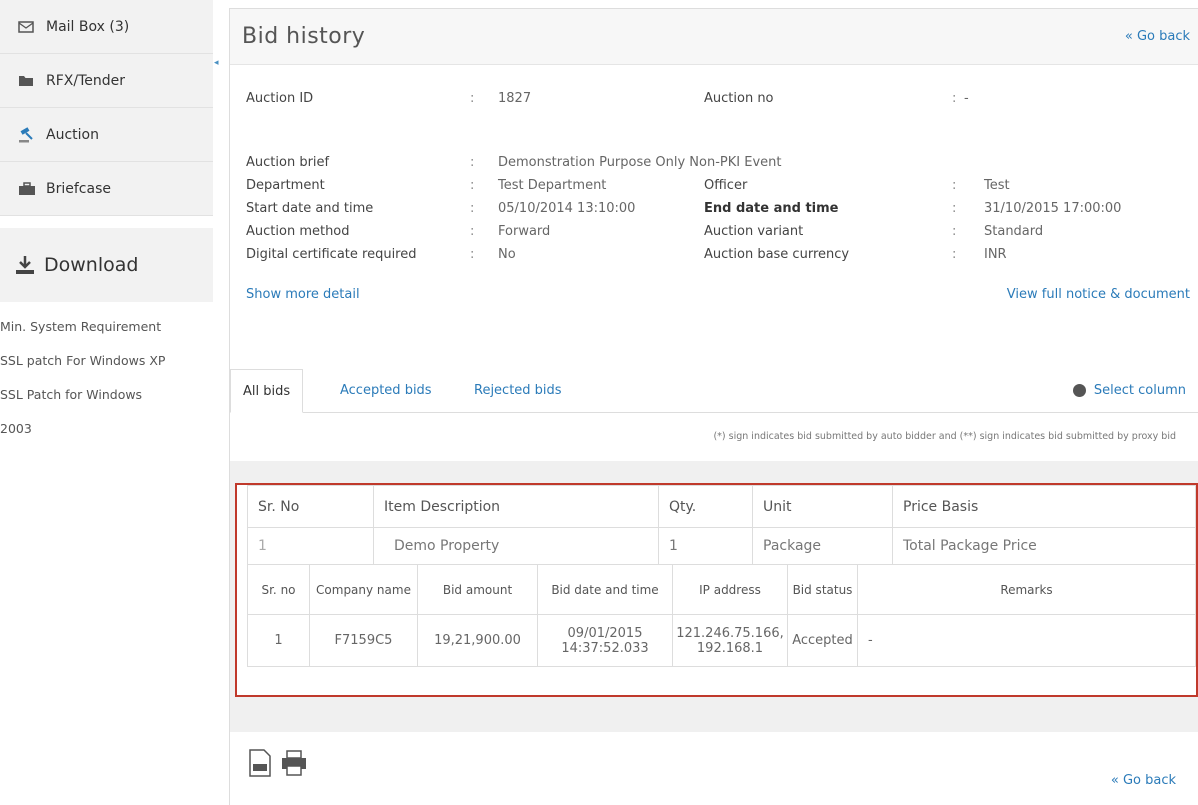 This screenshot has width=1198, height=805. What do you see at coordinates (1139, 390) in the screenshot?
I see `select-column-label: Select column` at bounding box center [1139, 390].